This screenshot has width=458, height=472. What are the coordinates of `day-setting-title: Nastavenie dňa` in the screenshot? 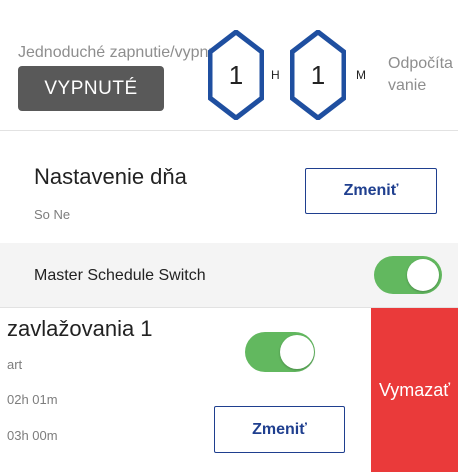 It's located at (110, 176).